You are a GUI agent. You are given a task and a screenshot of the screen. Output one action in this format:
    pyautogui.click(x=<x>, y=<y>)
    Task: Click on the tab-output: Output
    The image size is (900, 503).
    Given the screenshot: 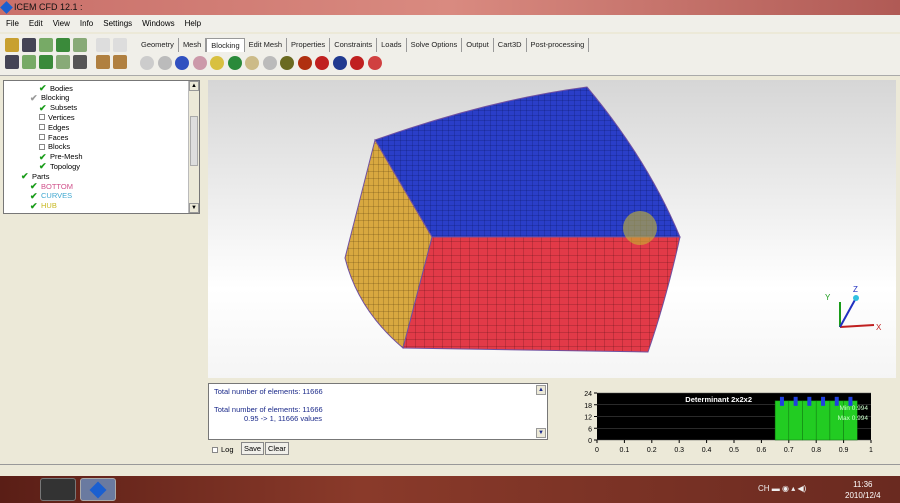 What is the action you would take?
    pyautogui.click(x=478, y=45)
    